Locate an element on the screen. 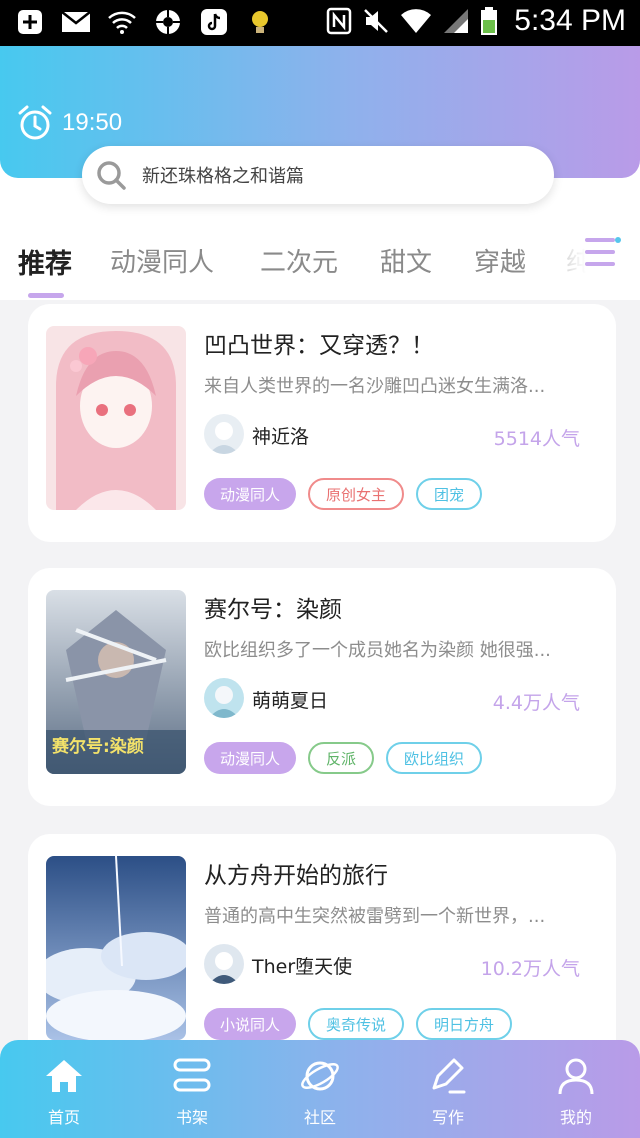  nav-profile: 我的 is located at coordinates (576, 1091).